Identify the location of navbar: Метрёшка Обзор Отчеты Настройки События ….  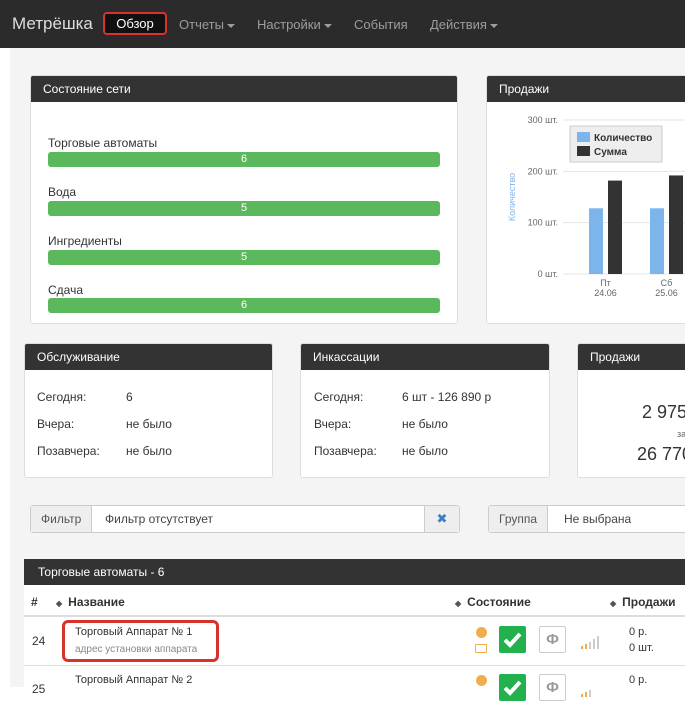
(342, 24).